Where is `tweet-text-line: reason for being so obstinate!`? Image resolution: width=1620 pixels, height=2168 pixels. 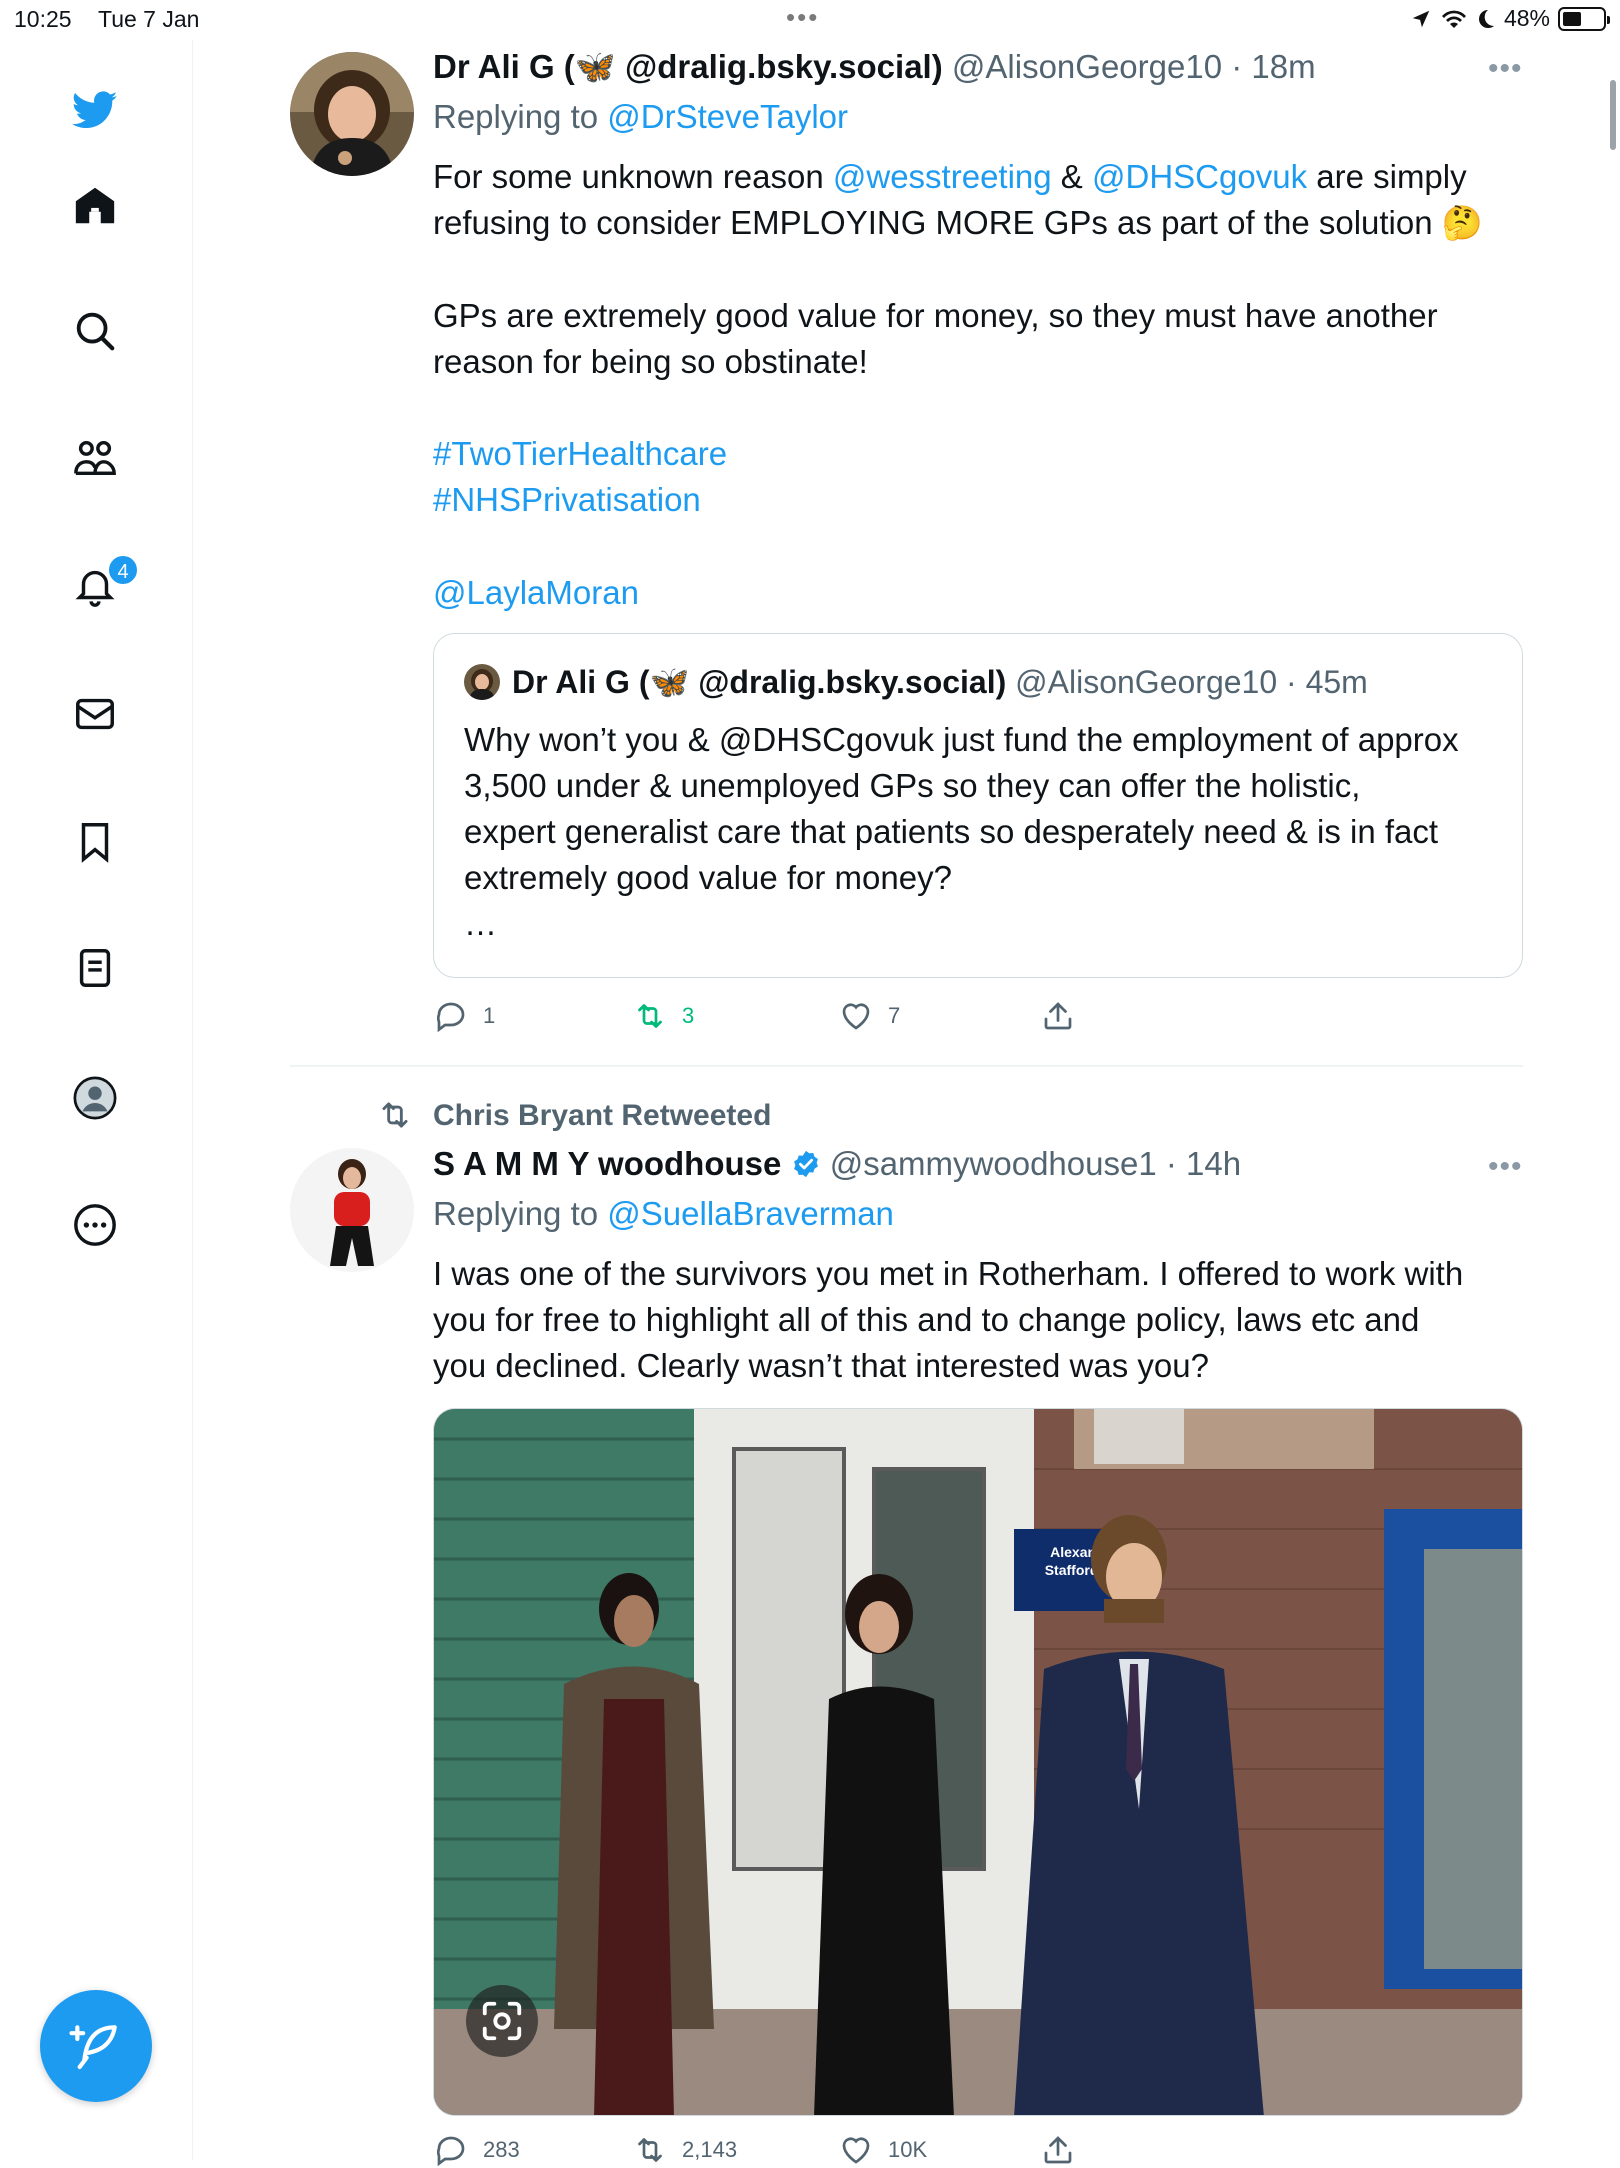 tweet-text-line: reason for being so obstinate! is located at coordinates (650, 361).